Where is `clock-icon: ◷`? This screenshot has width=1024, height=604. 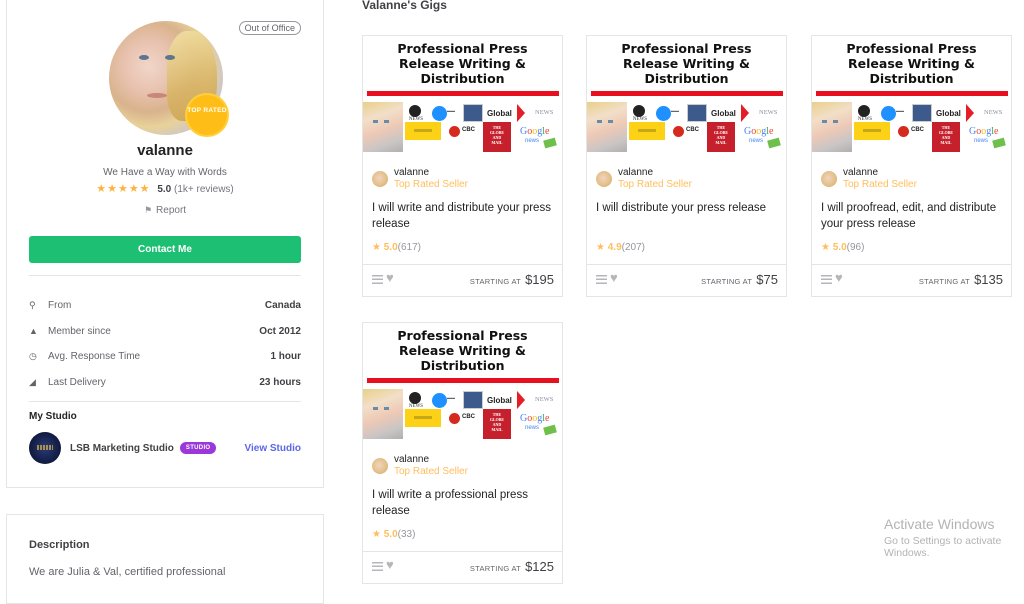
clock-icon: ◷ is located at coordinates (33, 356).